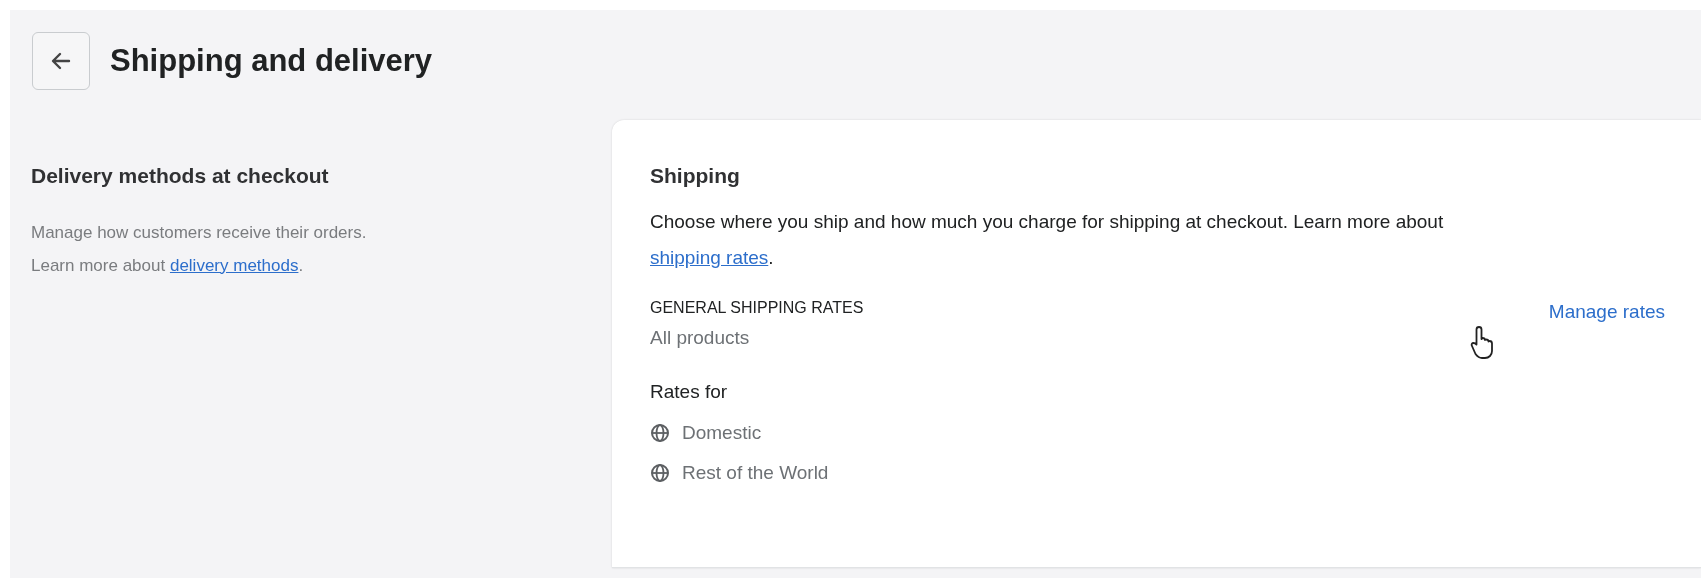 Image resolution: width=1701 pixels, height=578 pixels. What do you see at coordinates (61, 61) in the screenshot?
I see `back-button` at bounding box center [61, 61].